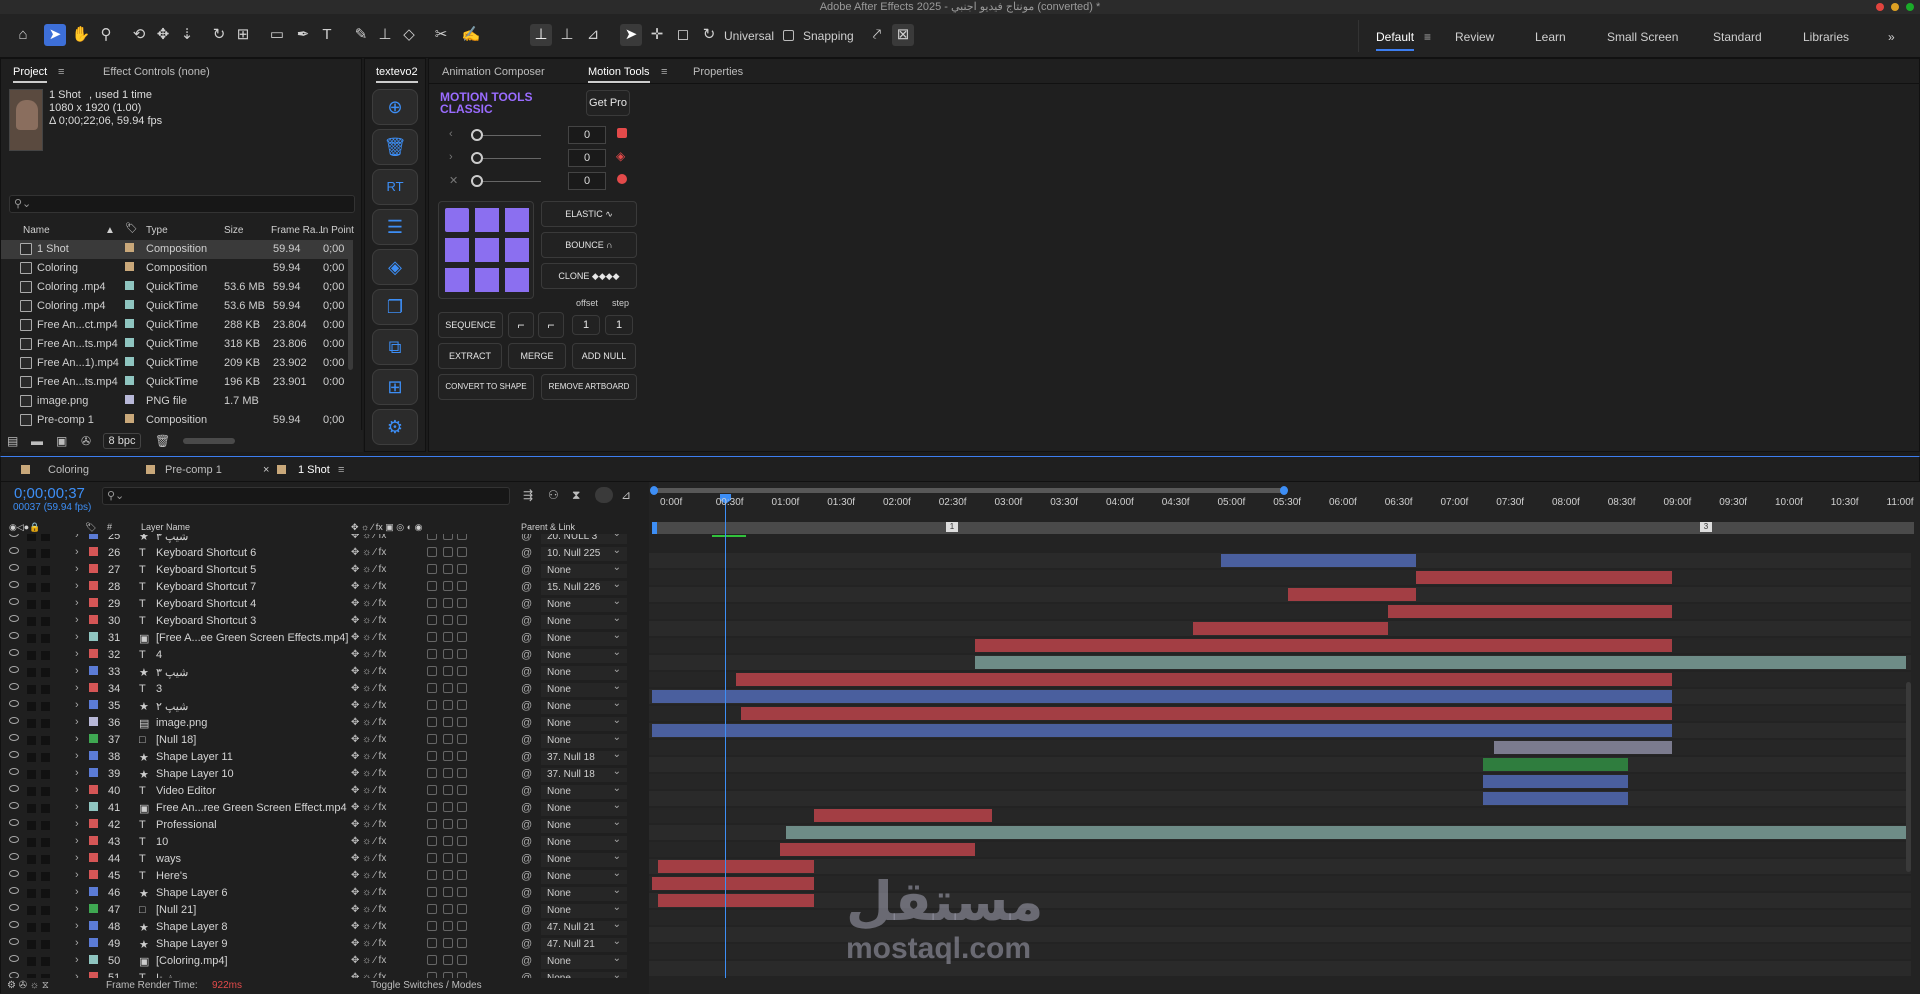 This screenshot has height=994, width=1920. Describe the element at coordinates (233, 230) in the screenshot. I see `col-size: Size` at that location.